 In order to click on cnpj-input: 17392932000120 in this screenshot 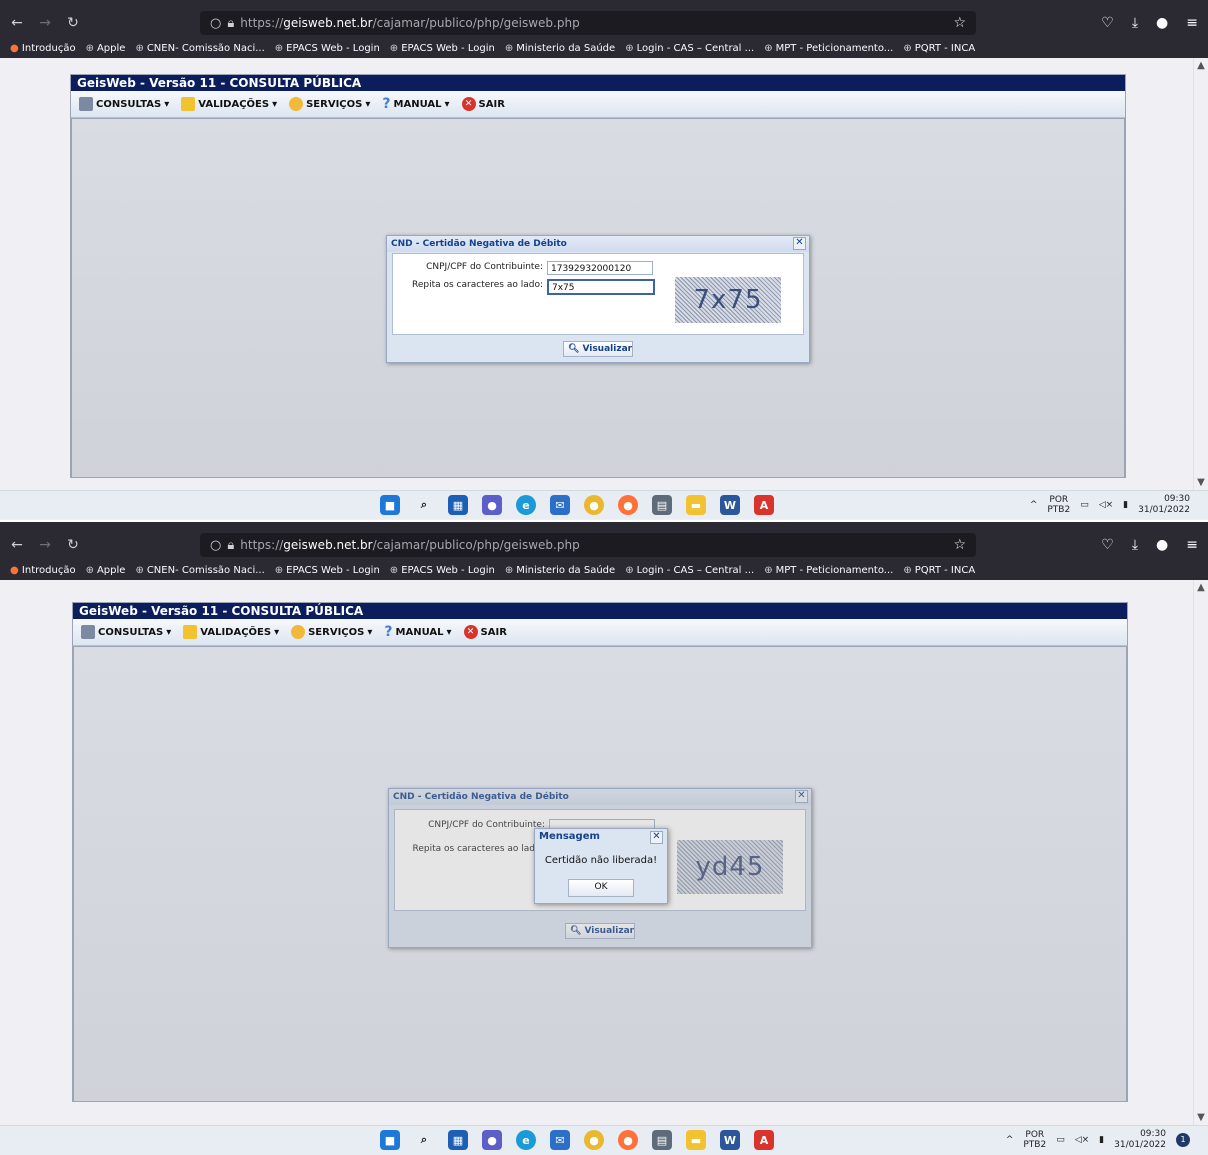, I will do `click(600, 268)`.